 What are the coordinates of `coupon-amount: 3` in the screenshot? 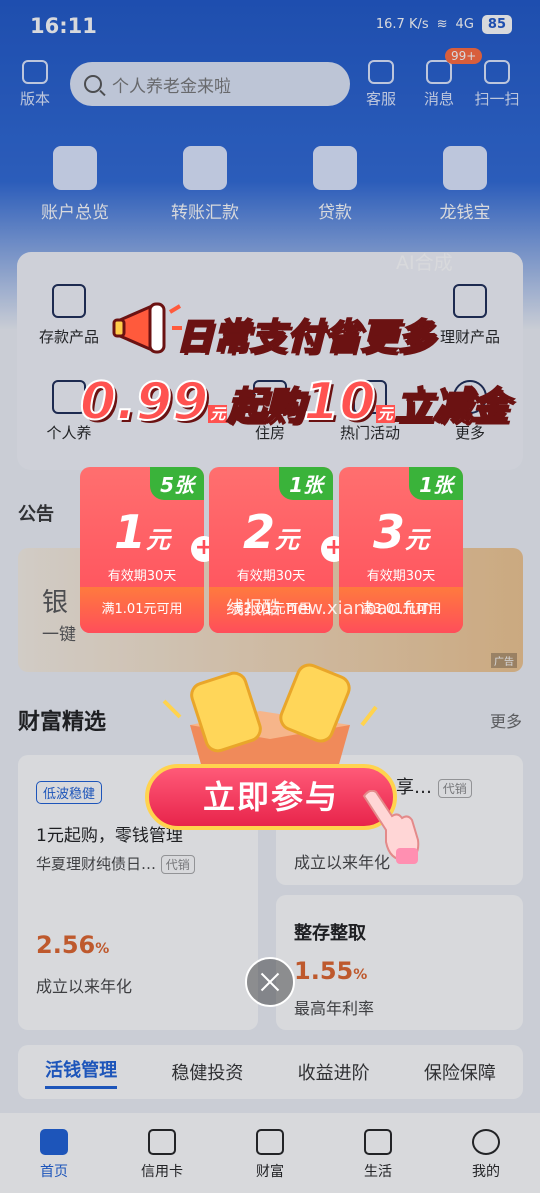 It's located at (388, 532).